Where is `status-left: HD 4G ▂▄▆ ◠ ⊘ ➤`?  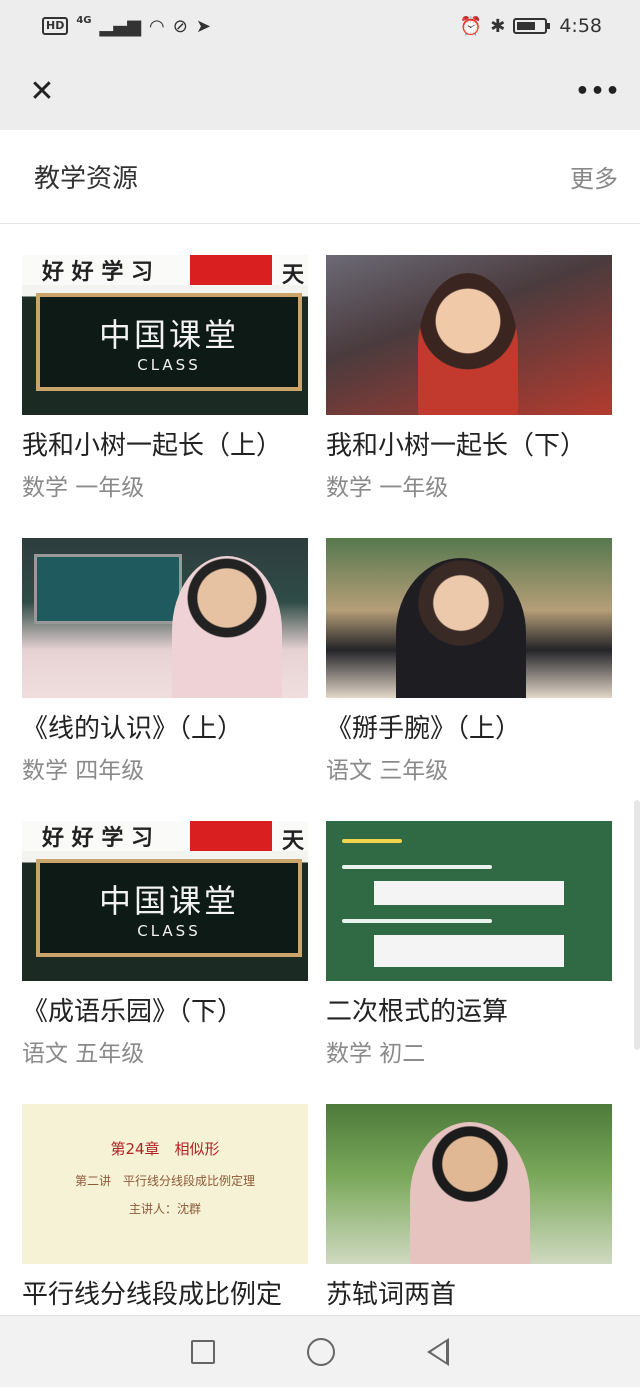
status-left: HD 4G ▂▄▆ ◠ ⊘ ➤ is located at coordinates (126, 25).